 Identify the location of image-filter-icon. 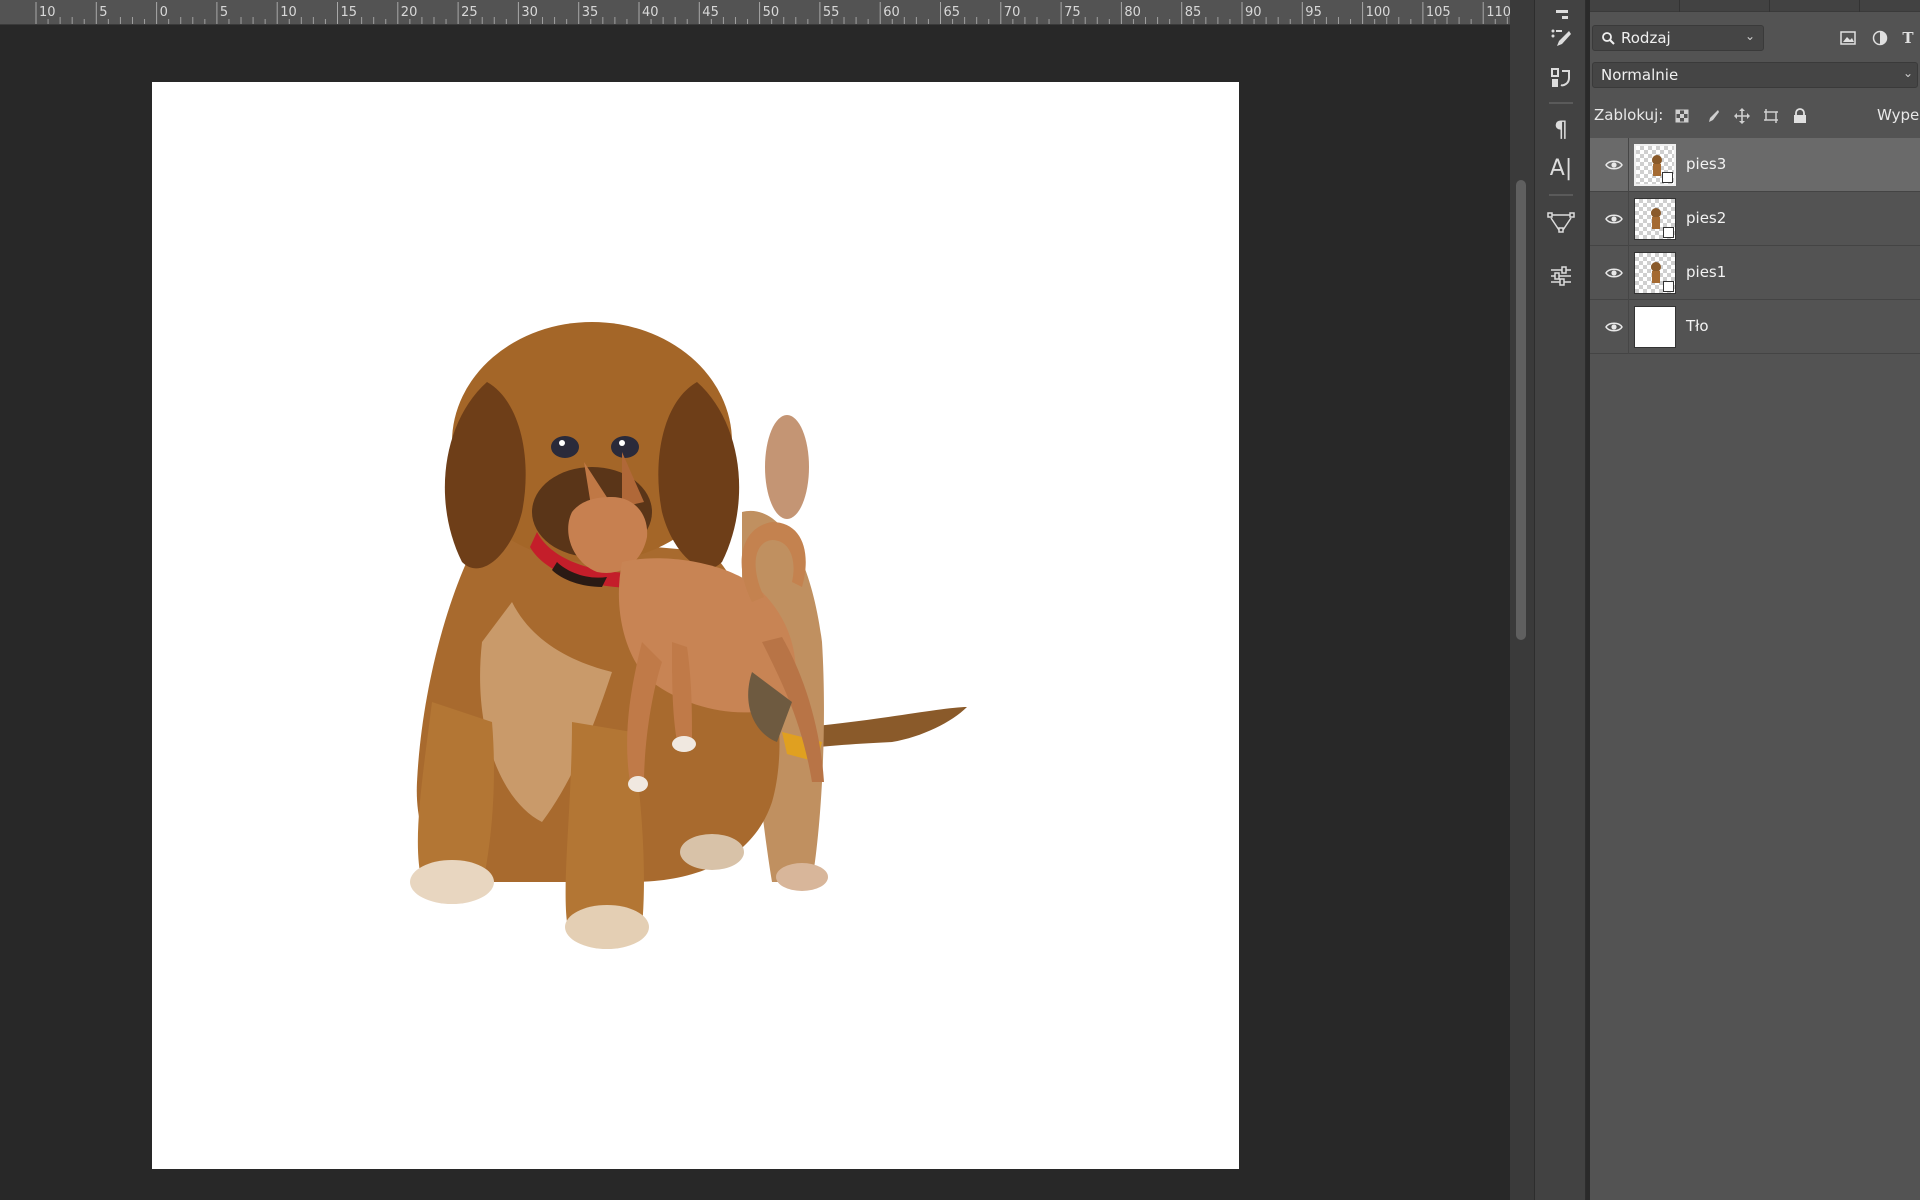
(1848, 38).